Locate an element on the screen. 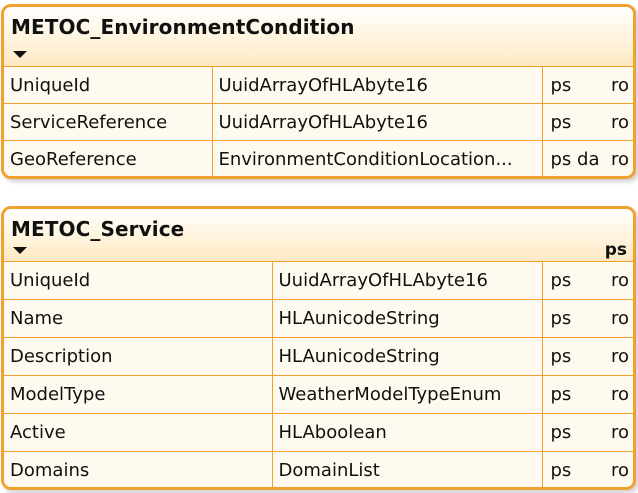  attribute-flags-cell: ps da ro is located at coordinates (587, 158).